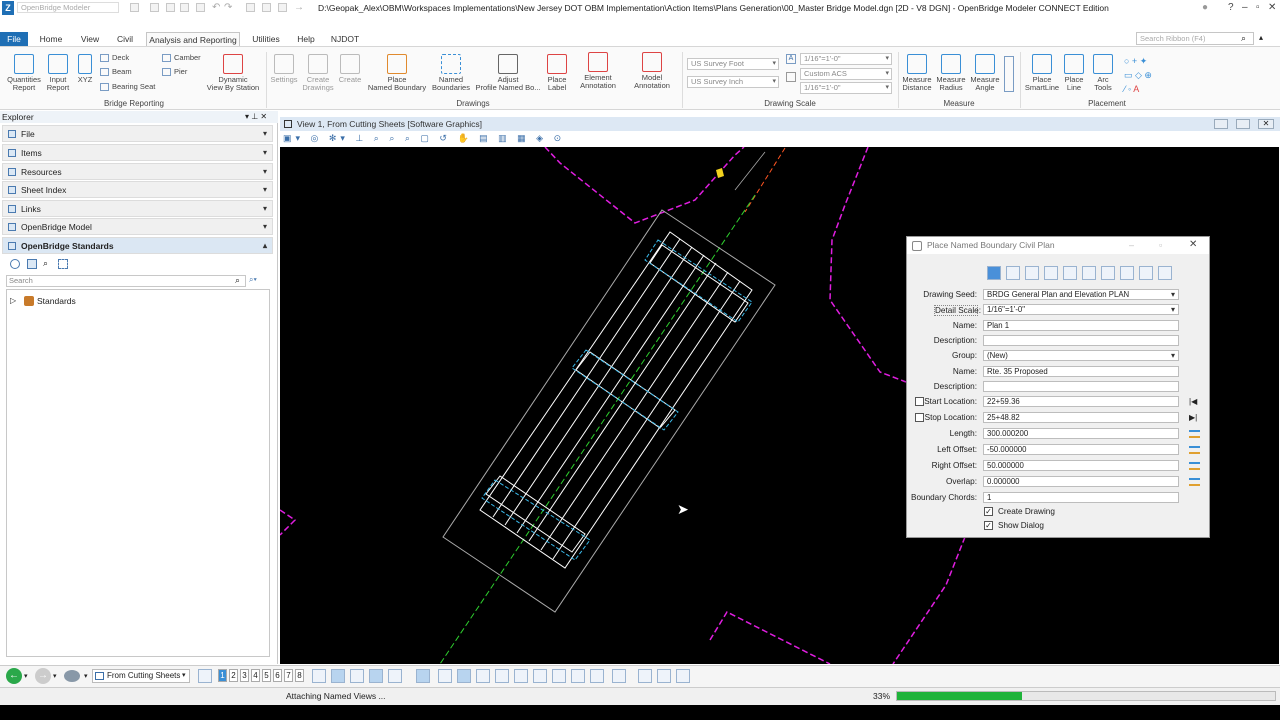  Describe the element at coordinates (299, 7) in the screenshot. I see `arrow-icon: →` at that location.